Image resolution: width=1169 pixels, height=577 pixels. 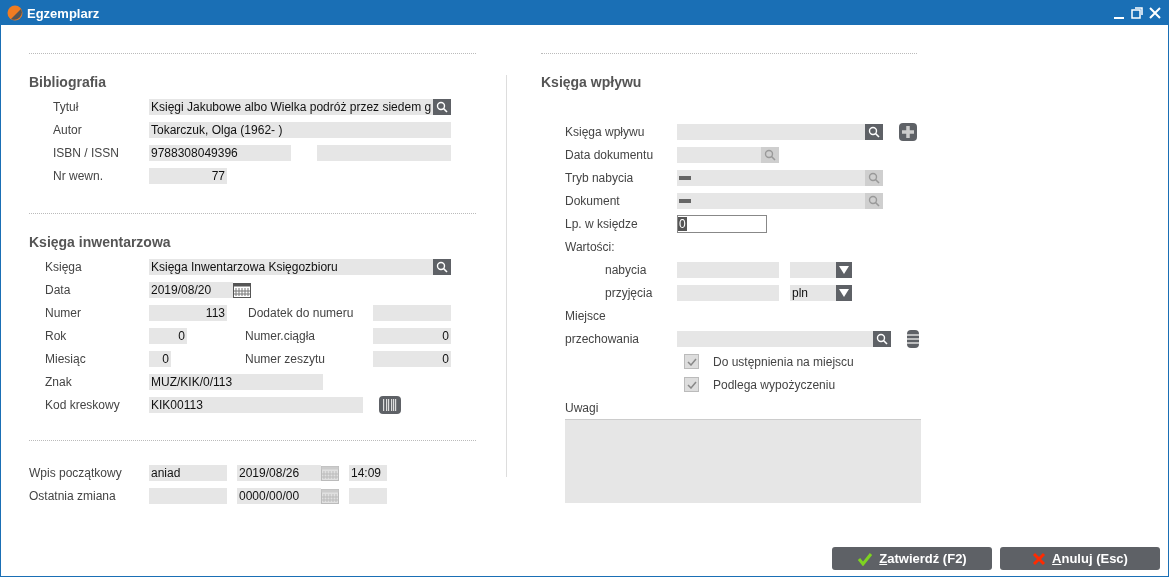 What do you see at coordinates (188, 175) in the screenshot?
I see `text-field: 77` at bounding box center [188, 175].